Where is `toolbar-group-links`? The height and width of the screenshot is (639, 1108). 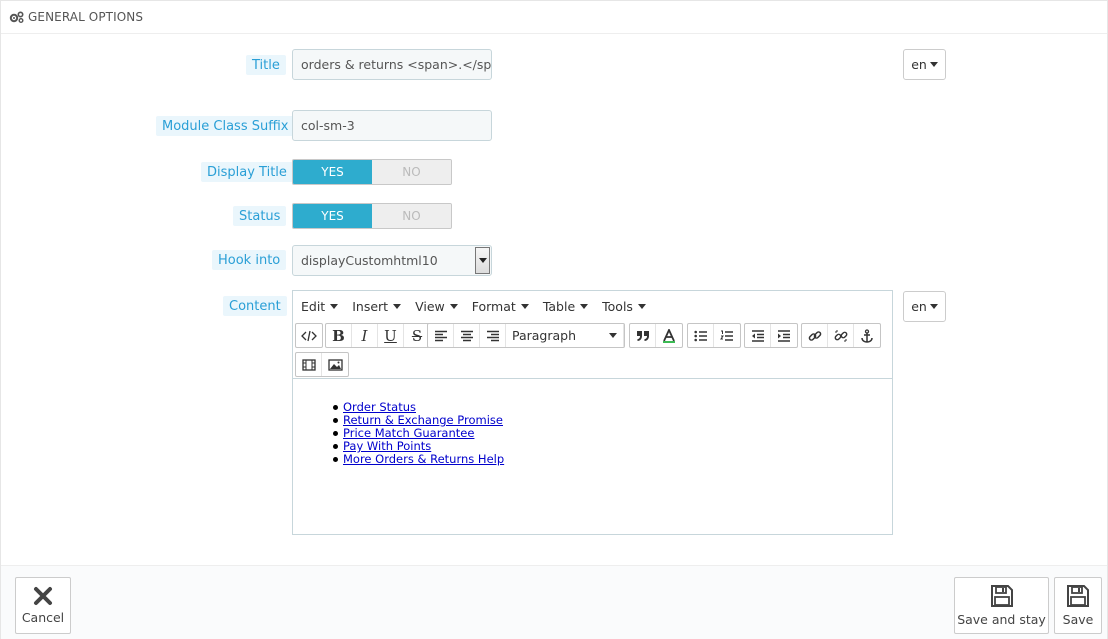
toolbar-group-links is located at coordinates (841, 335).